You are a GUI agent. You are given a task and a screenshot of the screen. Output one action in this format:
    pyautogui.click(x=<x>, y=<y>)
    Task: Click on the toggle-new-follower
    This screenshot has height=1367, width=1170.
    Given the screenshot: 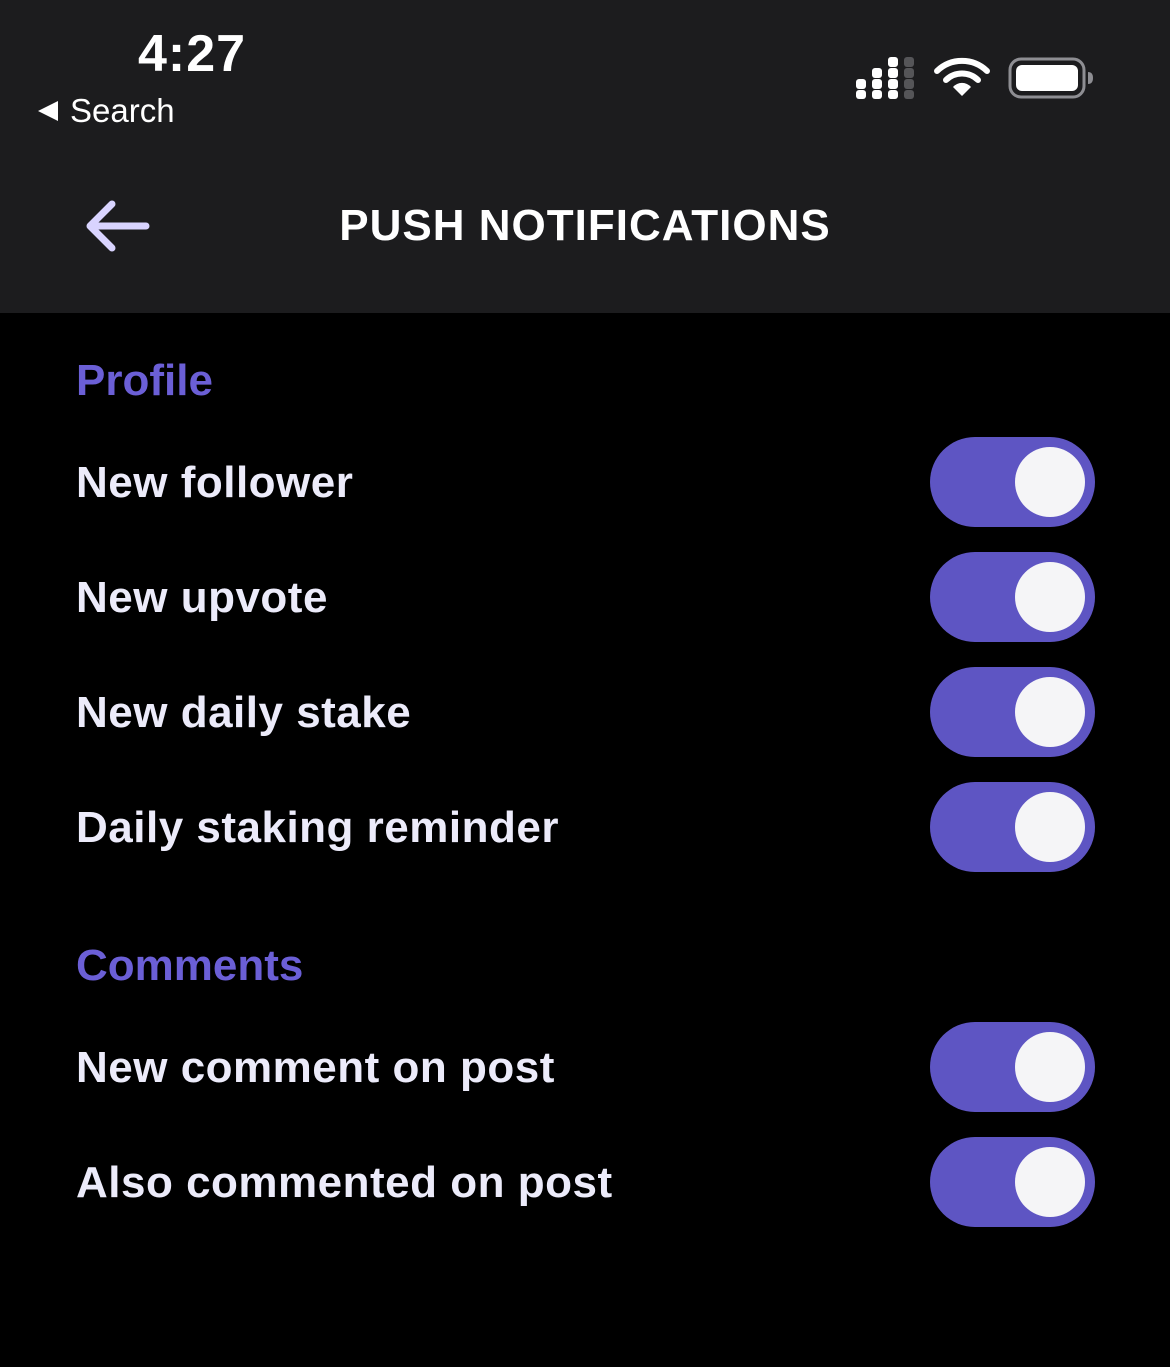 What is the action you would take?
    pyautogui.click(x=1012, y=482)
    